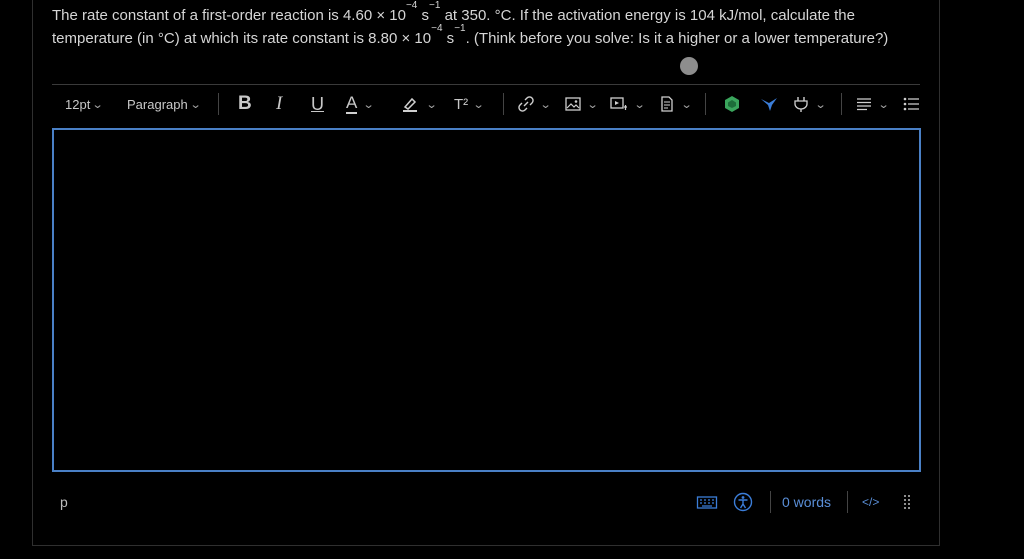 The image size is (1024, 559). I want to click on apps-button, so click(732, 104).